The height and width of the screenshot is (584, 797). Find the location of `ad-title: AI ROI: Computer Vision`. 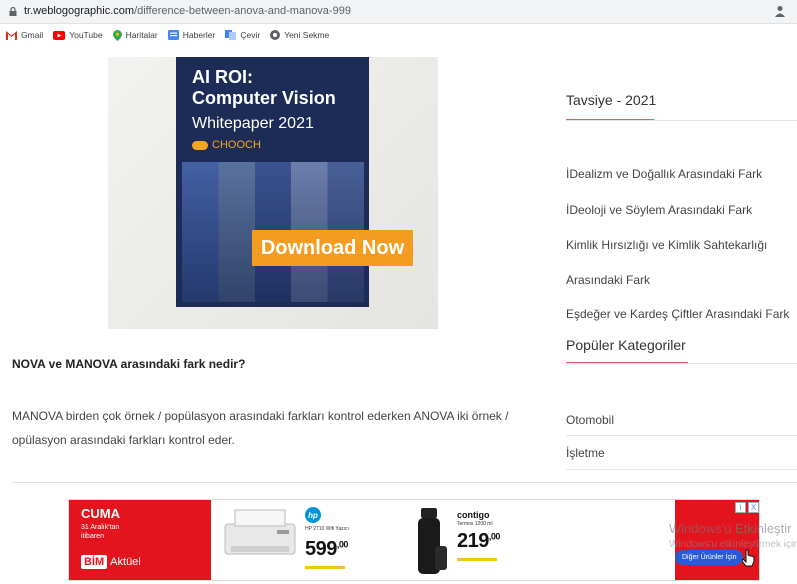

ad-title: AI ROI: Computer Vision is located at coordinates (264, 88).